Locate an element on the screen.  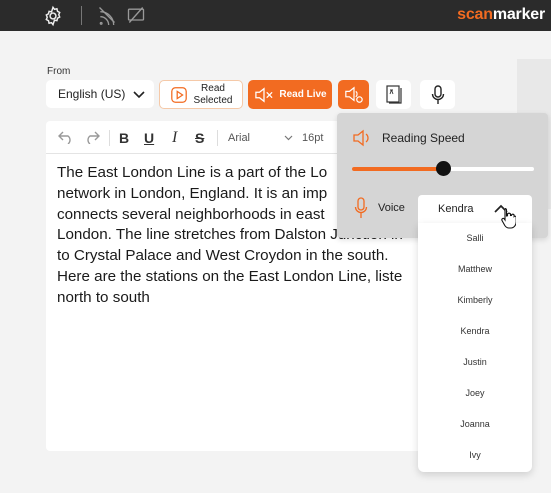
microphone-button is located at coordinates (437, 94).